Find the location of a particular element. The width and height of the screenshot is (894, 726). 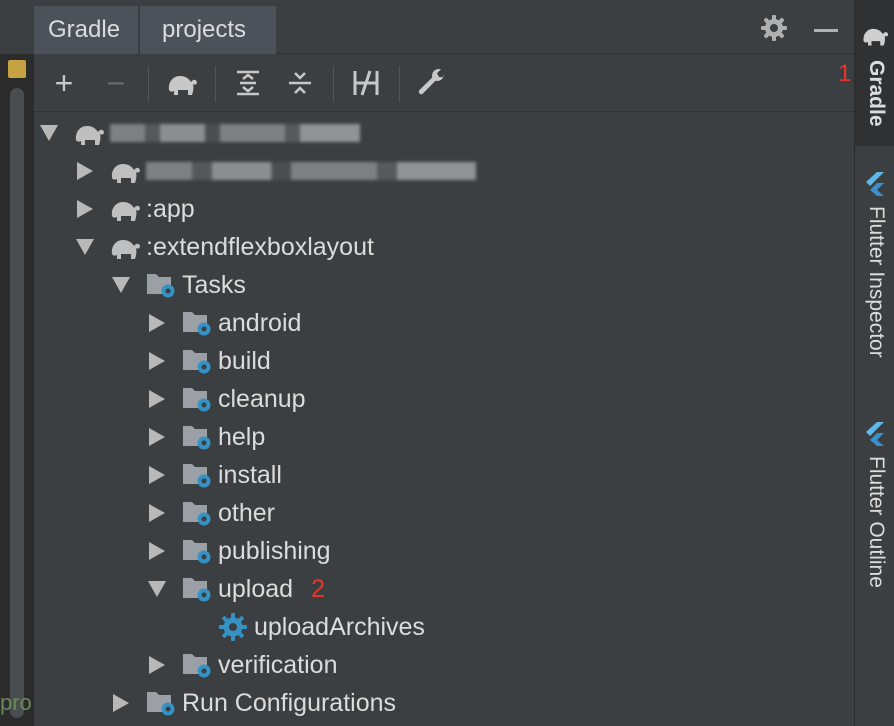

tool-window-header: Gradle projects is located at coordinates (444, 27).